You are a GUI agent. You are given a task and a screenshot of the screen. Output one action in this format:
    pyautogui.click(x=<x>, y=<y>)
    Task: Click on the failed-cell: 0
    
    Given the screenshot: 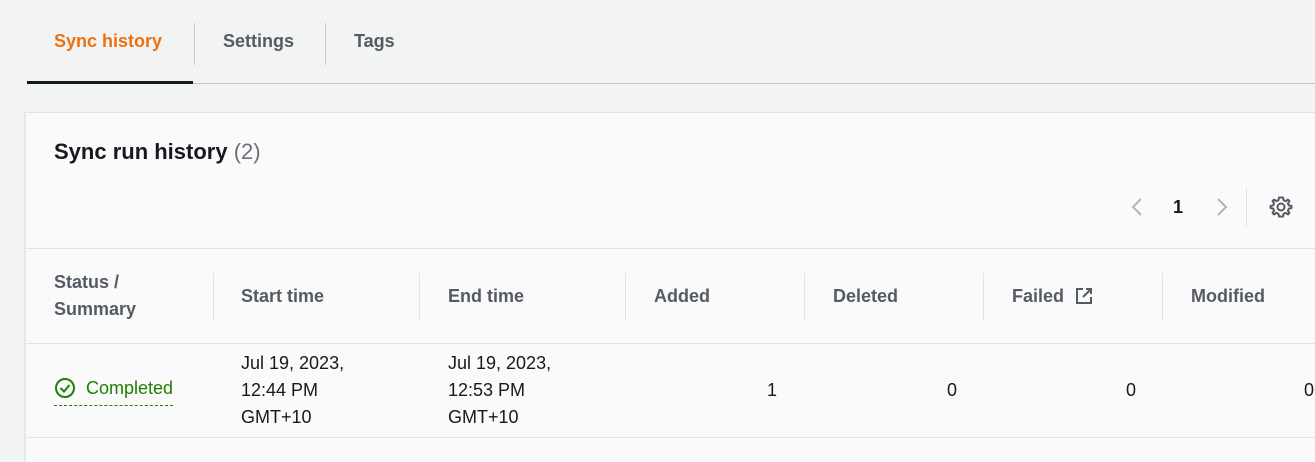 What is the action you would take?
    pyautogui.click(x=1130, y=389)
    